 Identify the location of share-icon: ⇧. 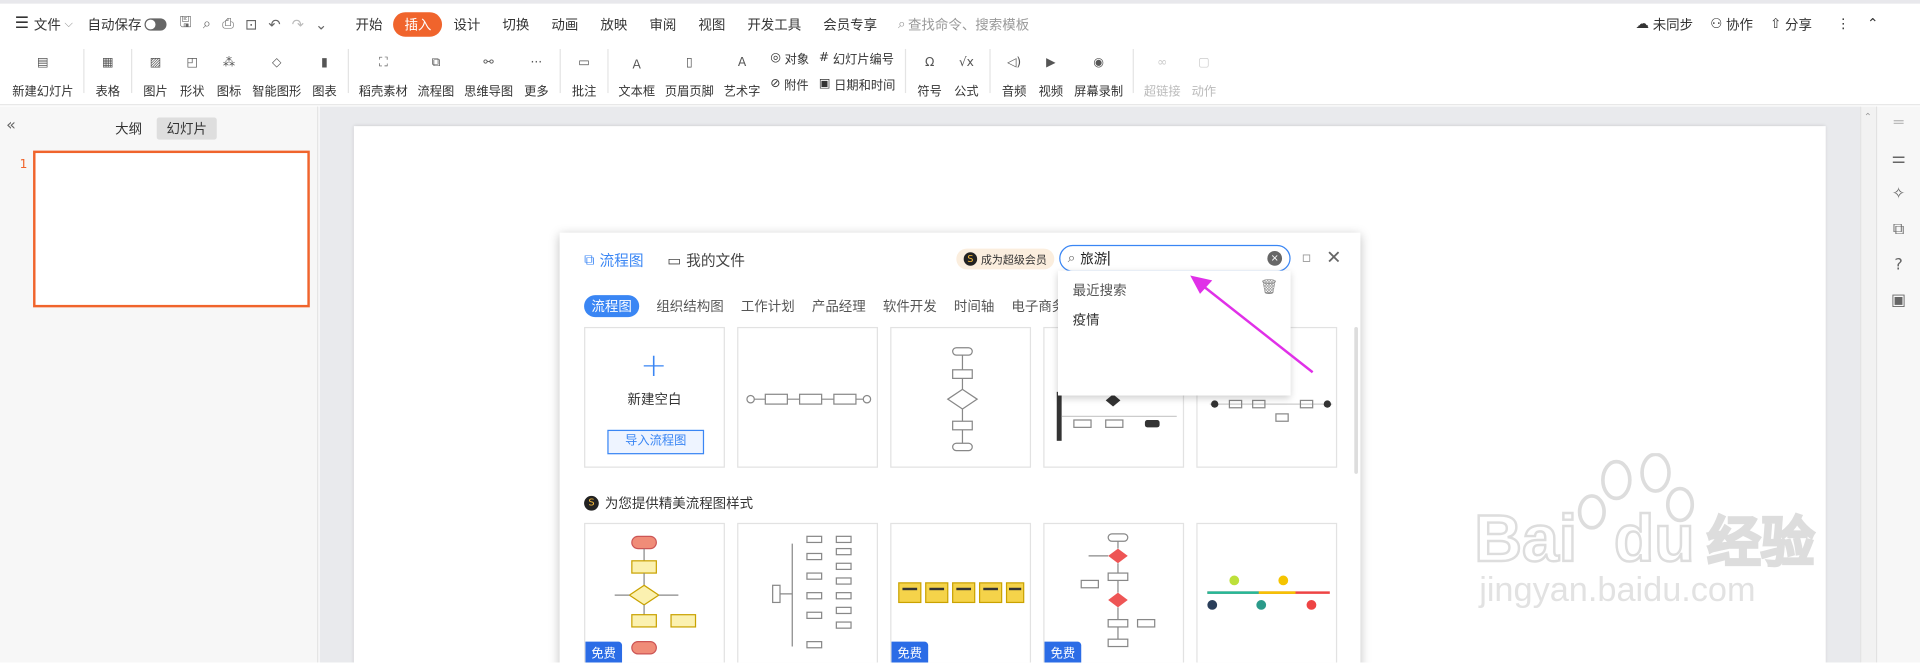
(1776, 23).